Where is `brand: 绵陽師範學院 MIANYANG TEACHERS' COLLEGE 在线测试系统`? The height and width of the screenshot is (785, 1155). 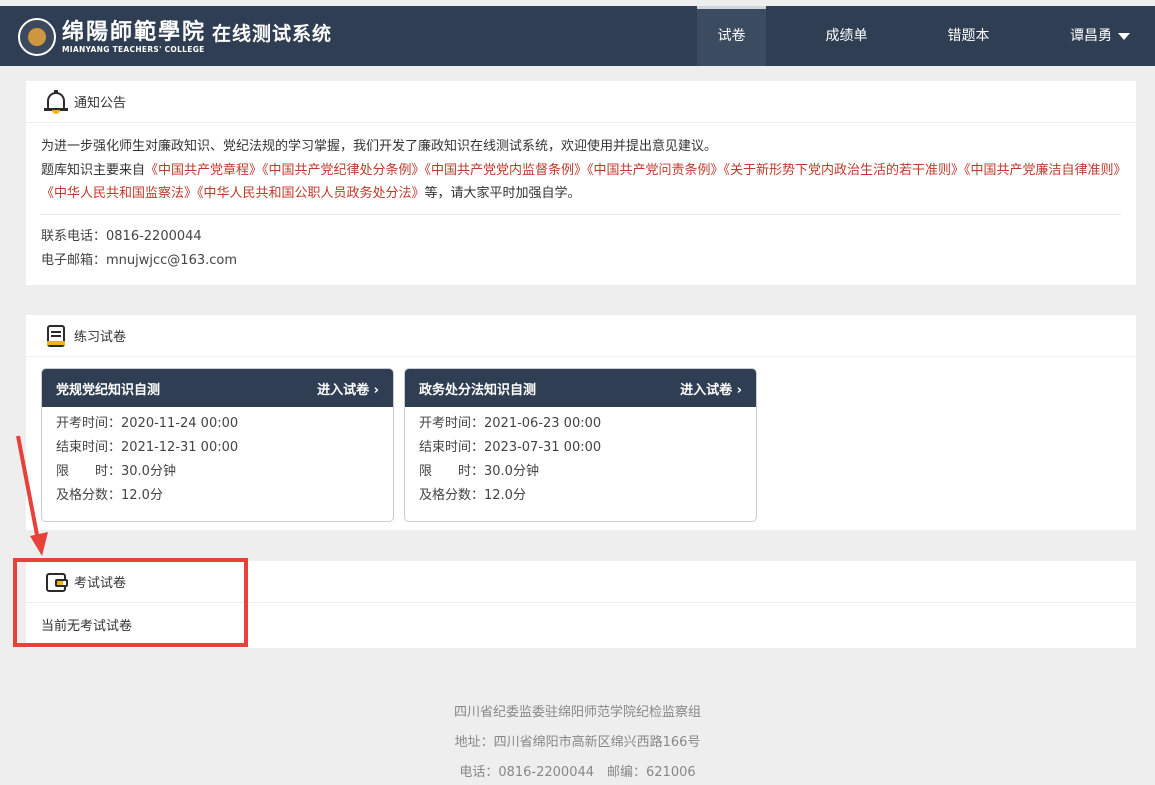
brand: 绵陽師範學院 MIANYANG TEACHERS' COLLEGE 在线测试系统 is located at coordinates (175, 37).